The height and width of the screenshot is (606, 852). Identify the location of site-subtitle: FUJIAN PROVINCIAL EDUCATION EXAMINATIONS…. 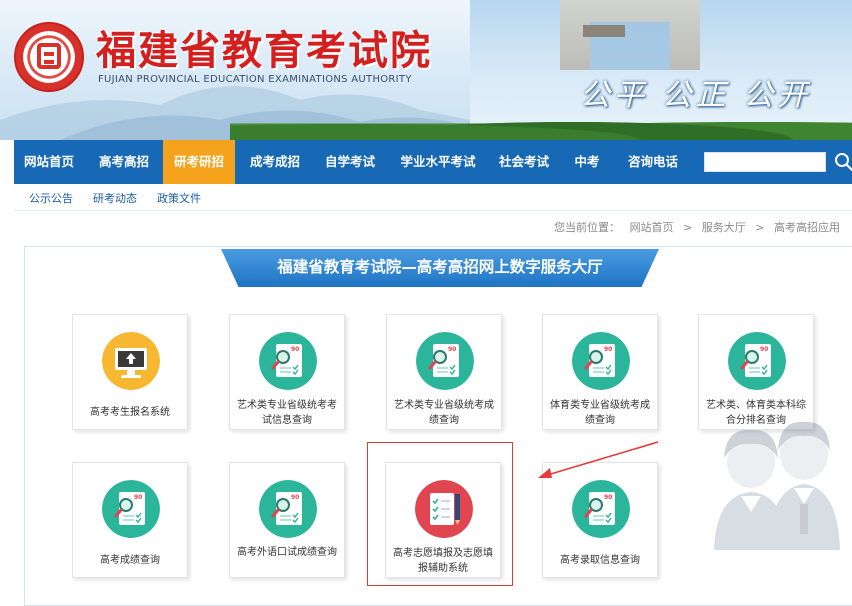
(255, 79).